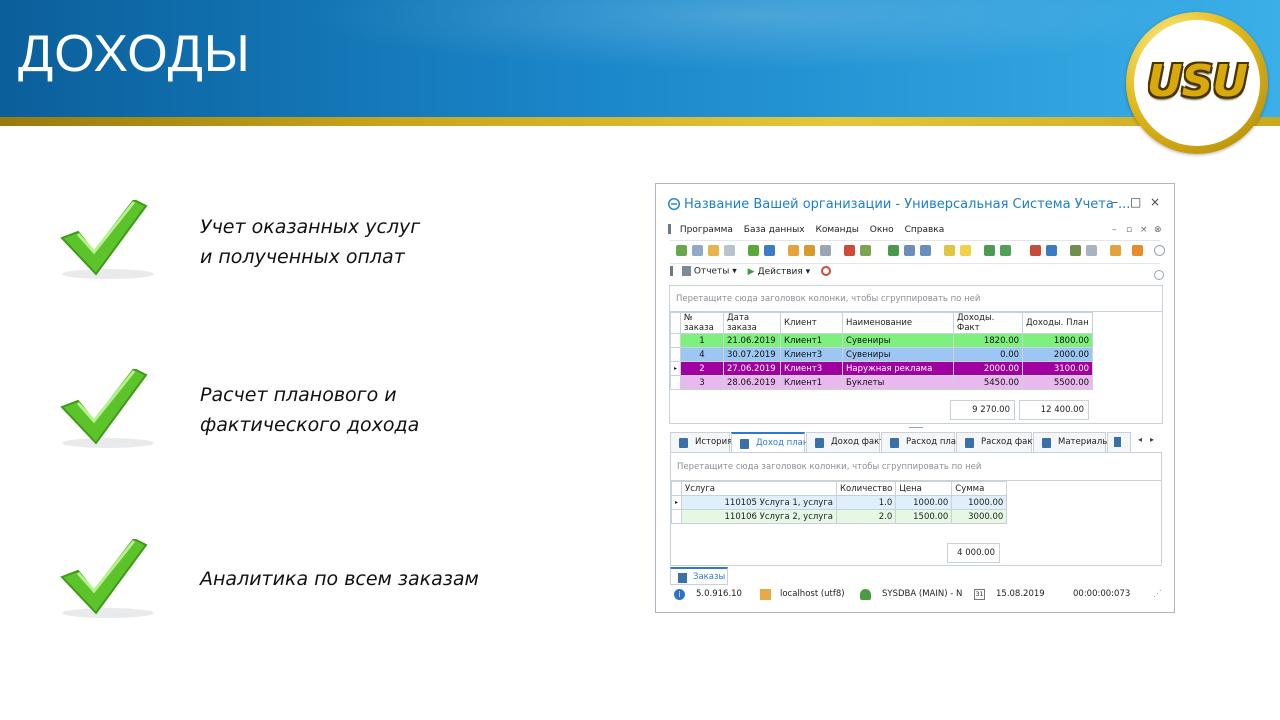 This screenshot has width=1280, height=720. Describe the element at coordinates (893, 250) in the screenshot. I see `export-icon` at that location.